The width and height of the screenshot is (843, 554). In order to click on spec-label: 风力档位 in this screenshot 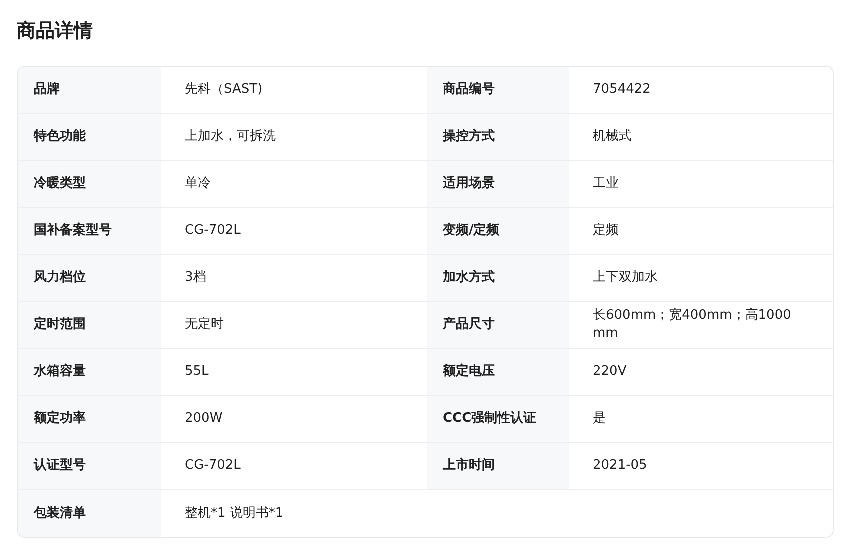, I will do `click(89, 278)`.